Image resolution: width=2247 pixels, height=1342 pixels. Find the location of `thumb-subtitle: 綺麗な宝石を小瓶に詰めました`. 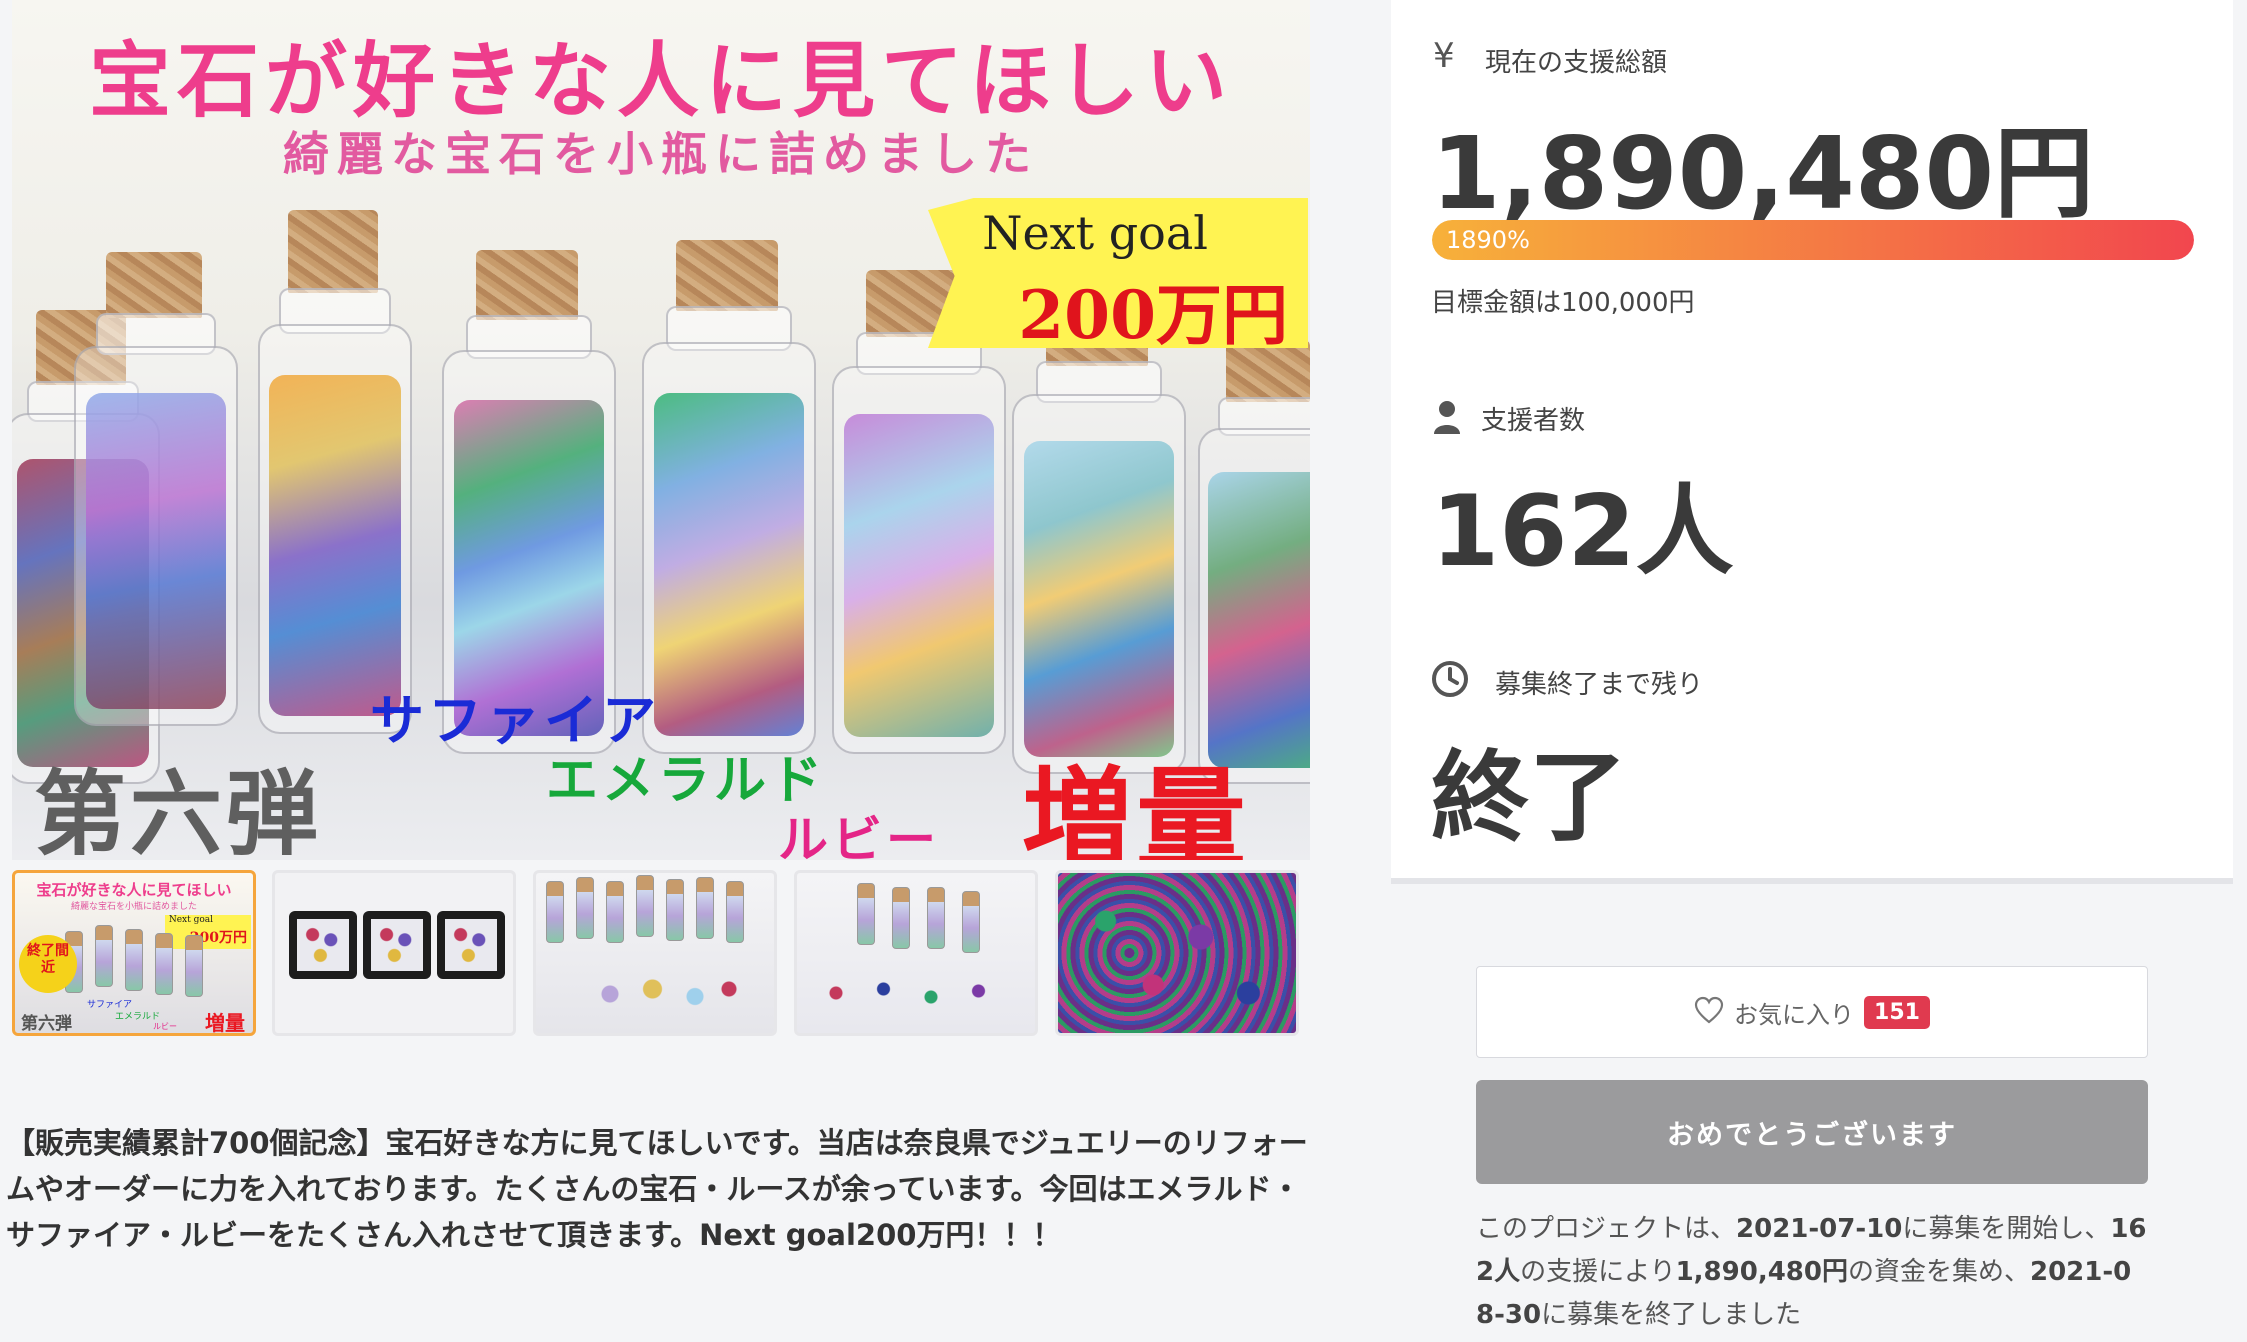

thumb-subtitle: 綺麗な宝石を小瓶に詰めました is located at coordinates (133, 907).